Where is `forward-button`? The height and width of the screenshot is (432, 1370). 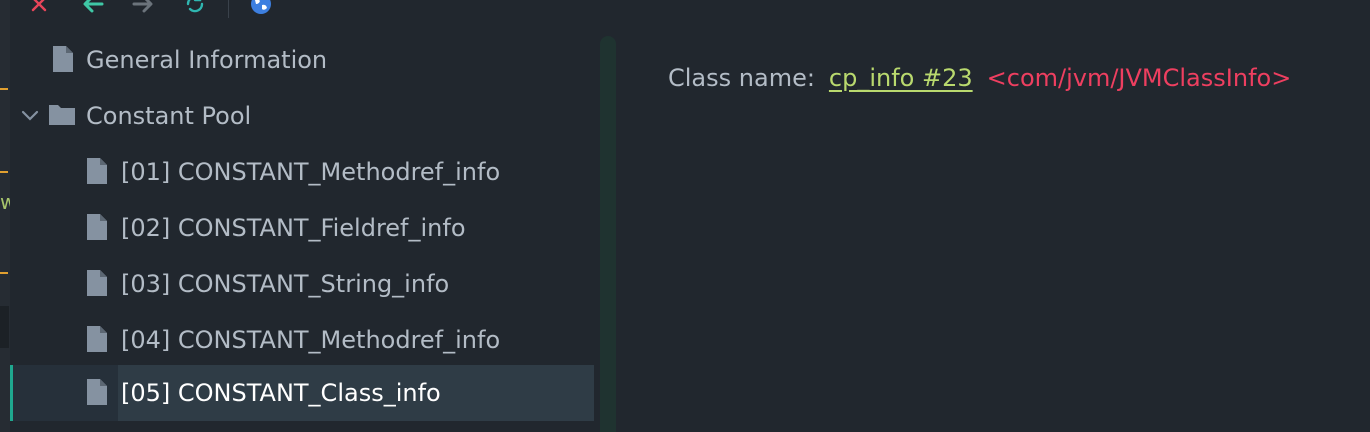
forward-button is located at coordinates (143, 8).